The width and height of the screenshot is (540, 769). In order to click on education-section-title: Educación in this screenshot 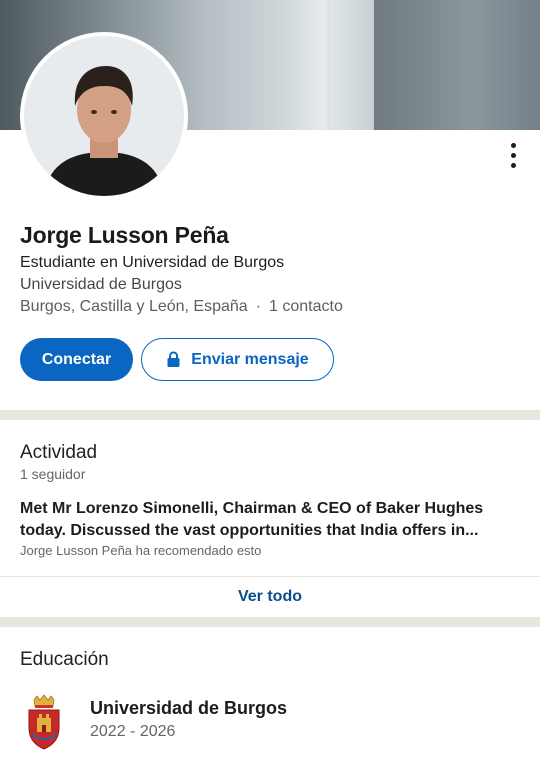, I will do `click(64, 659)`.